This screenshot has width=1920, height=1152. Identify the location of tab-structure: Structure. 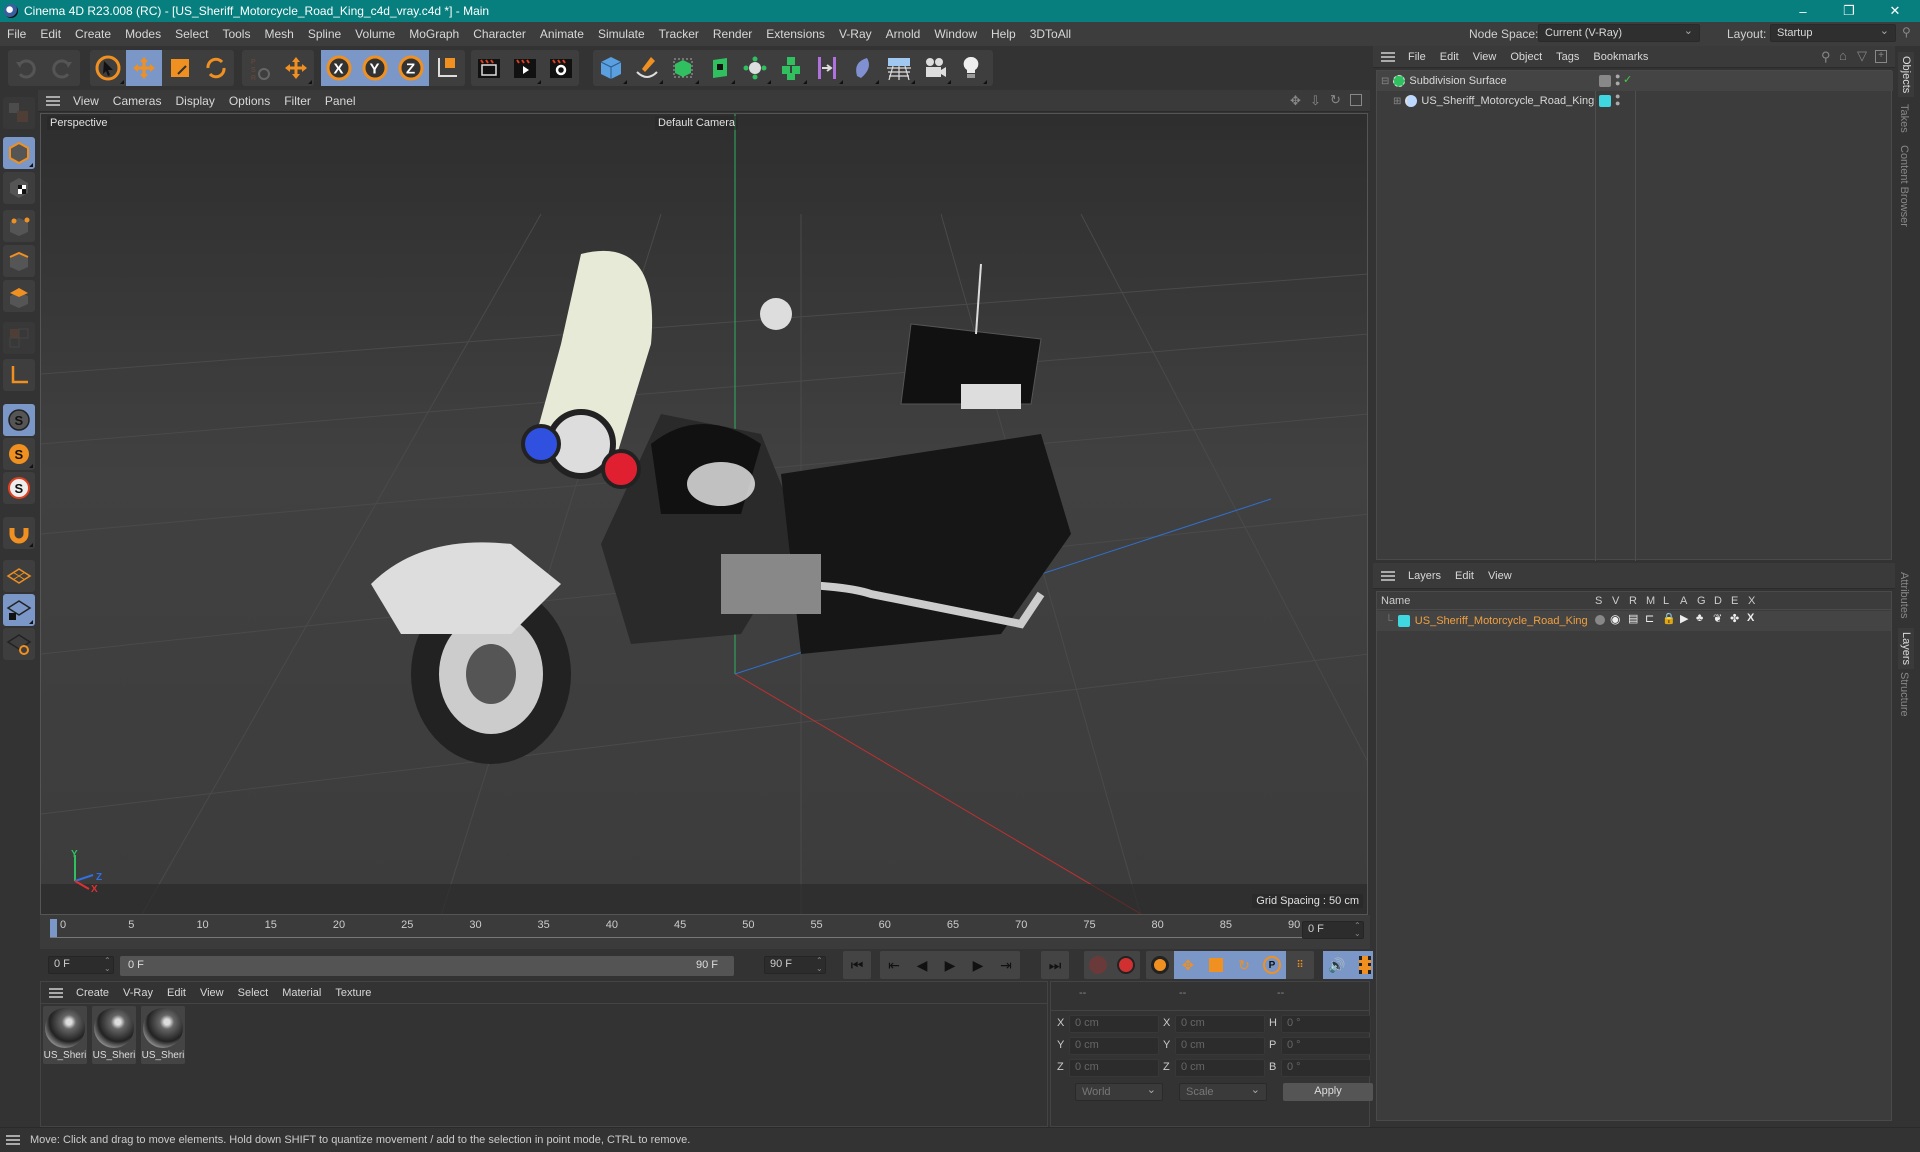
(1904, 694).